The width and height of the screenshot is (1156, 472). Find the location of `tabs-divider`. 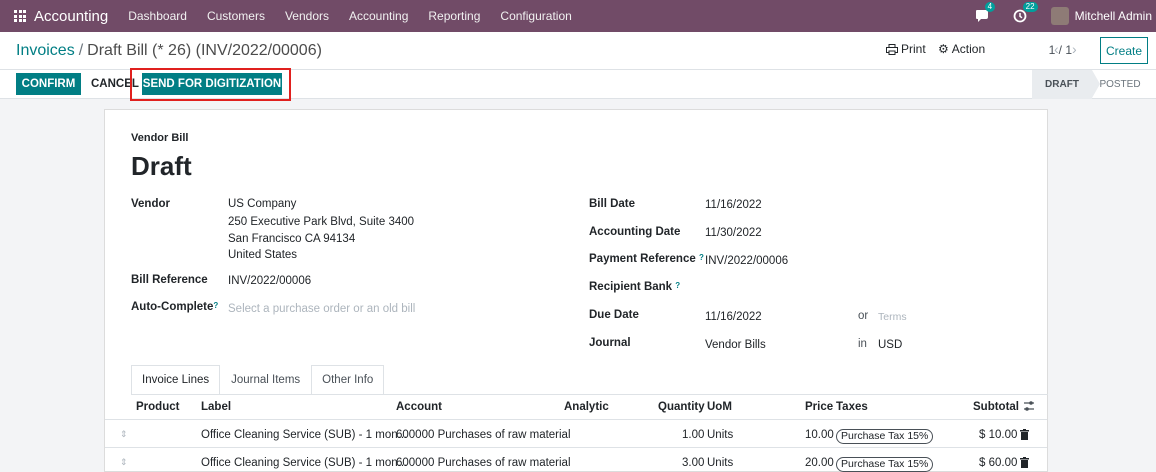

tabs-divider is located at coordinates (589, 394).